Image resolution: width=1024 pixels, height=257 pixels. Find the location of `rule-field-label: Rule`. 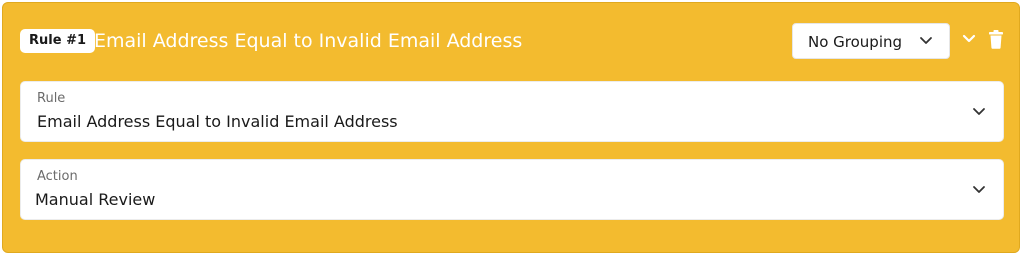

rule-field-label: Rule is located at coordinates (51, 98).